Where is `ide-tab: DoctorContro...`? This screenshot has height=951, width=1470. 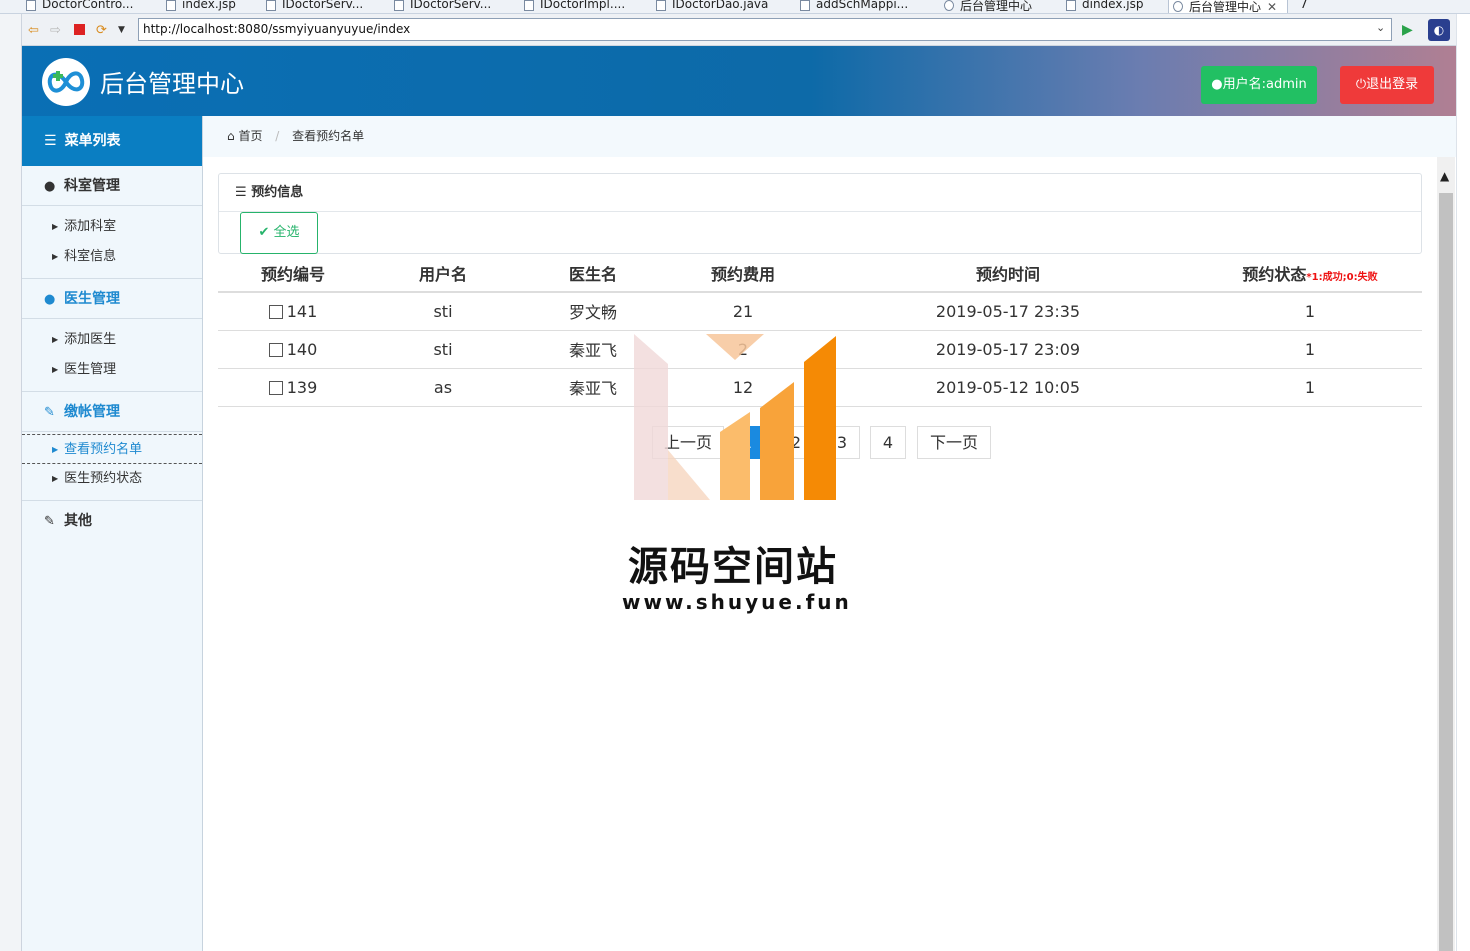 ide-tab: DoctorContro... is located at coordinates (77, 6).